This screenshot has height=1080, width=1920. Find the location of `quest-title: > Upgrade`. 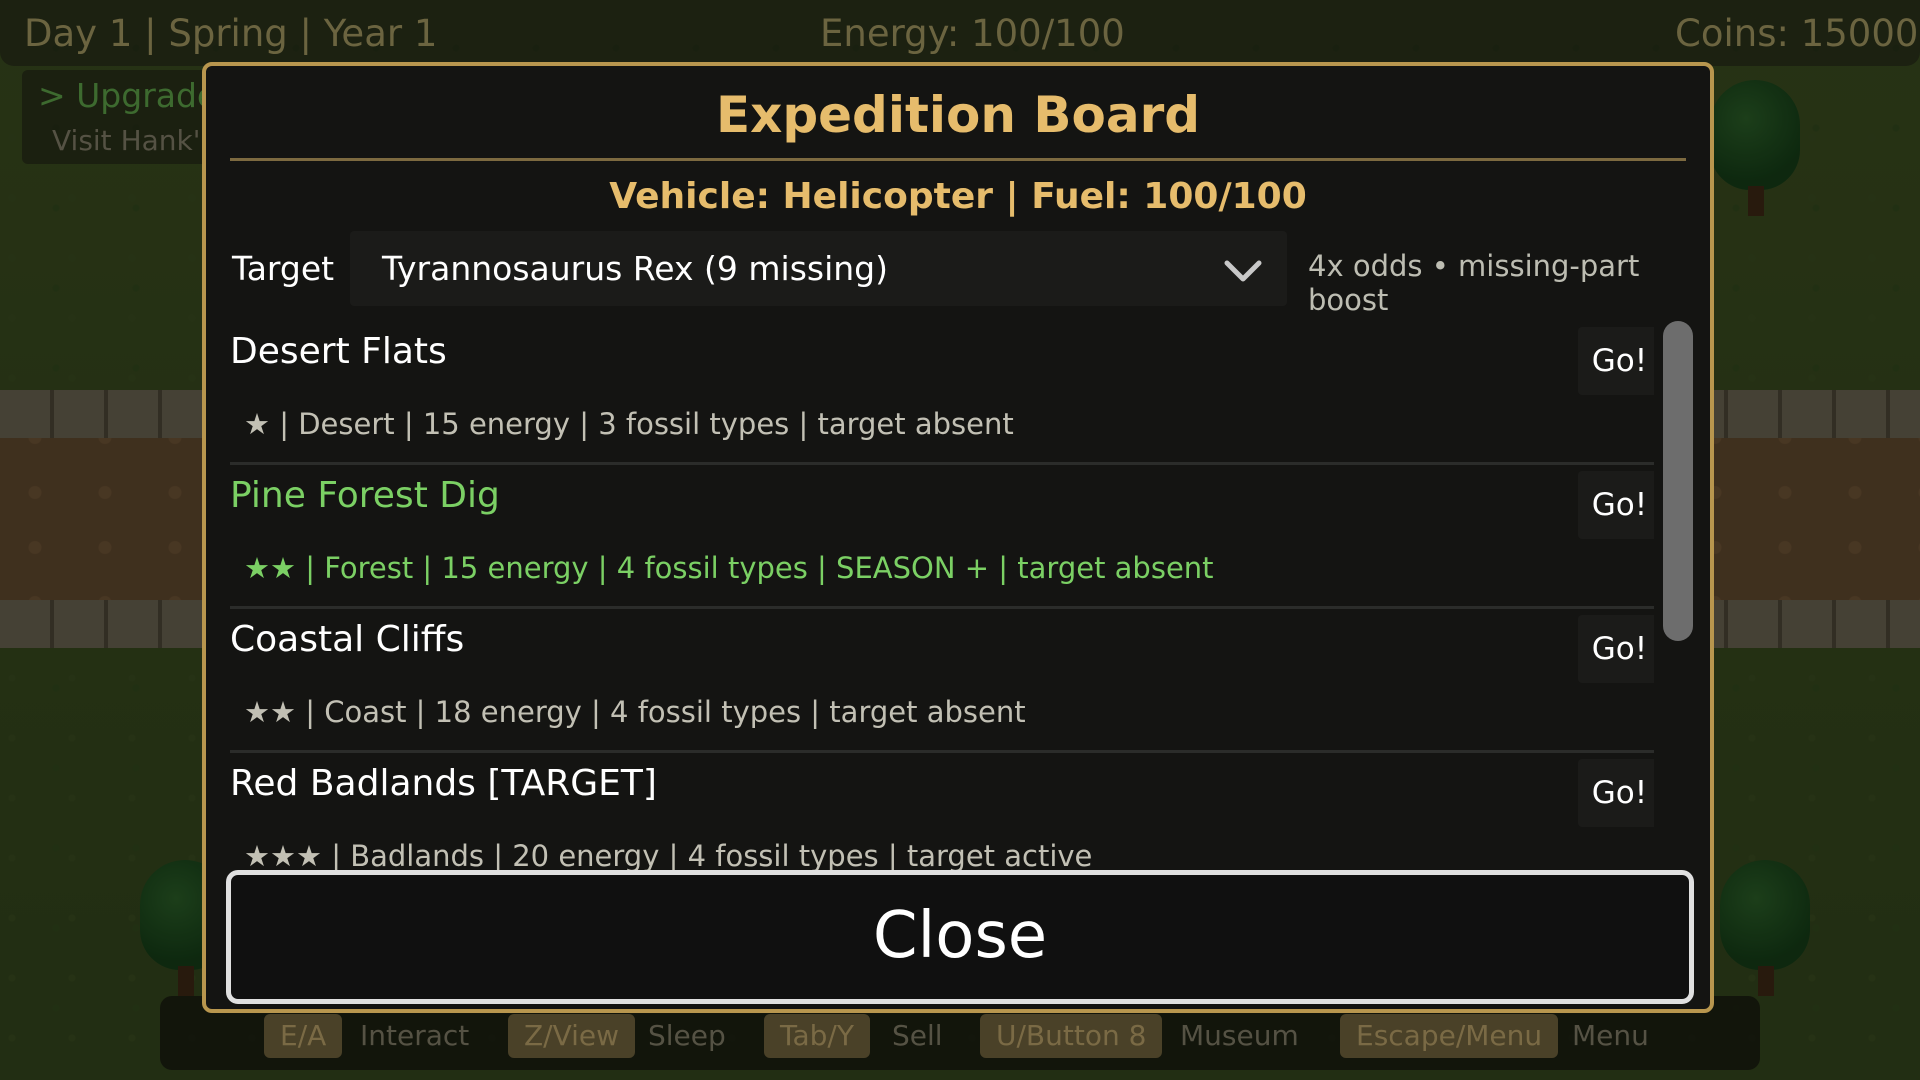

quest-title: > Upgrade is located at coordinates (128, 95).